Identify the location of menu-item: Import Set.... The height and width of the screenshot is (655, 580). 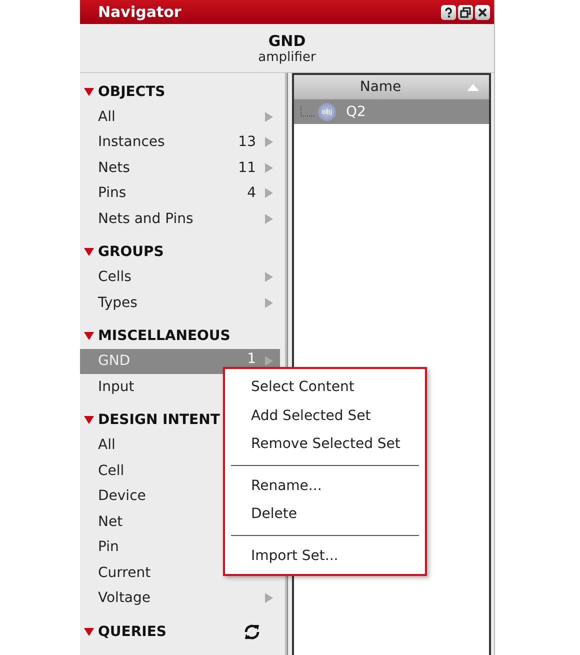
(325, 556).